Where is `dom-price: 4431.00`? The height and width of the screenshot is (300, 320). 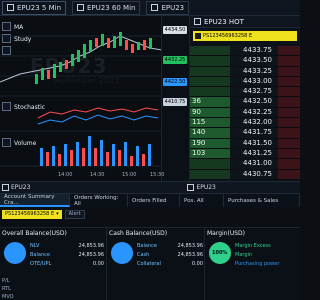
dom-price: 4431.00 is located at coordinates (254, 164).